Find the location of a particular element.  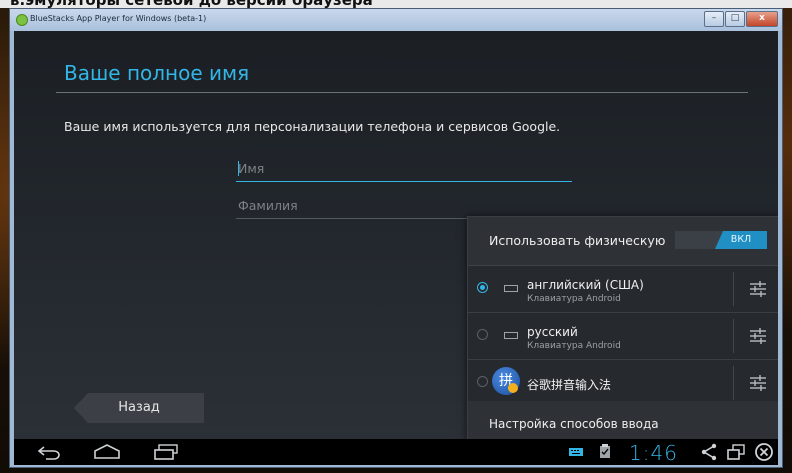

first-name-input is located at coordinates (406, 168).